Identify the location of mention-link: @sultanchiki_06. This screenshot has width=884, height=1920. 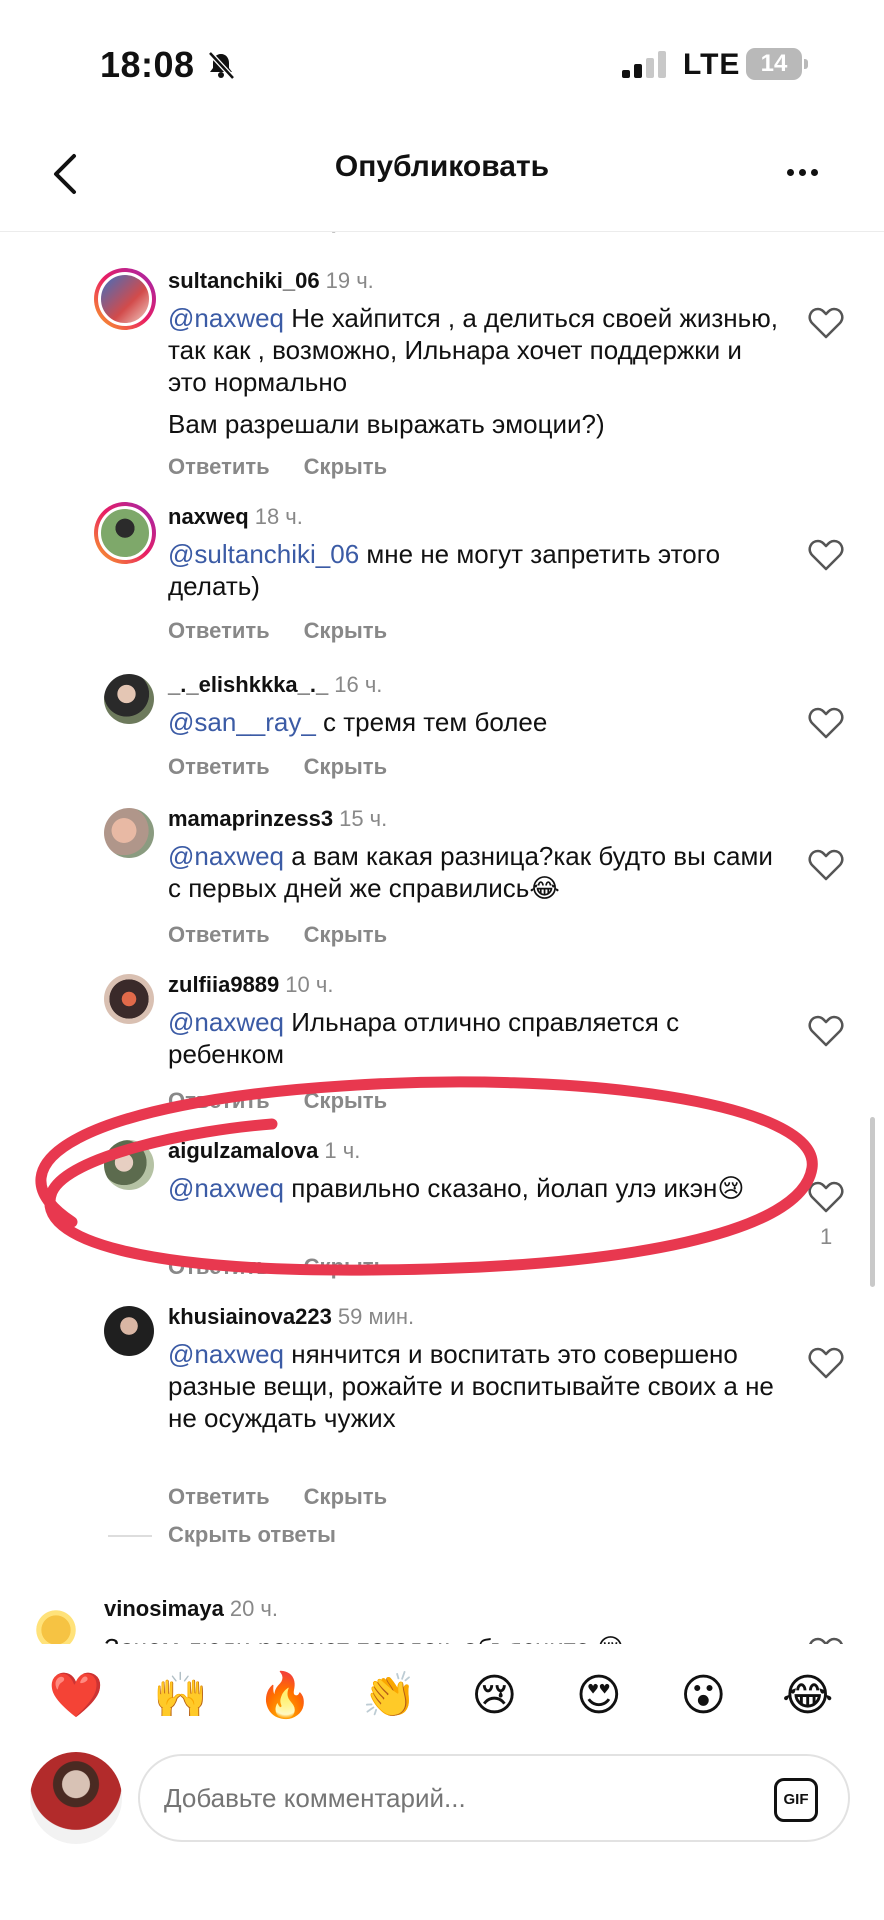
(263, 554).